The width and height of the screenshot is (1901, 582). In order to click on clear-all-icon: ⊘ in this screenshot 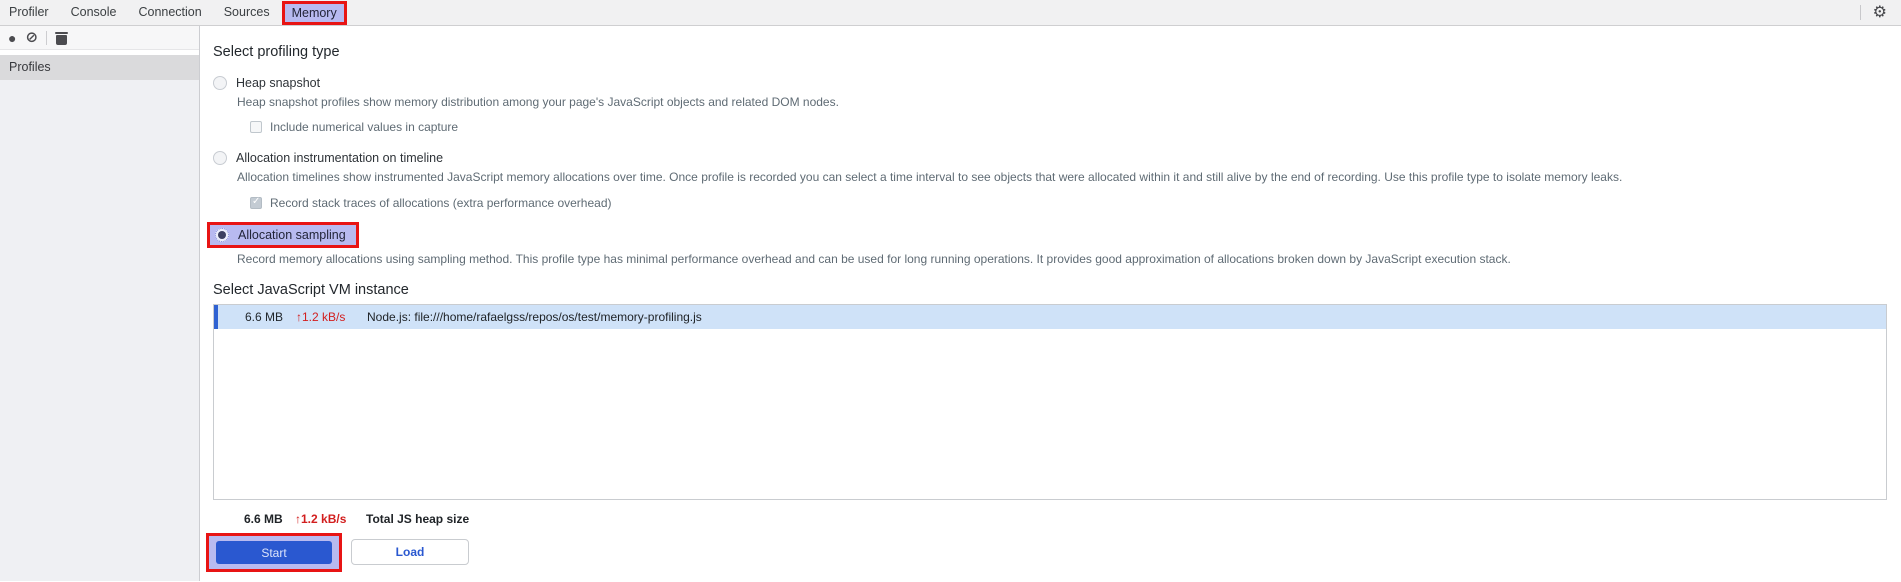, I will do `click(31, 37)`.